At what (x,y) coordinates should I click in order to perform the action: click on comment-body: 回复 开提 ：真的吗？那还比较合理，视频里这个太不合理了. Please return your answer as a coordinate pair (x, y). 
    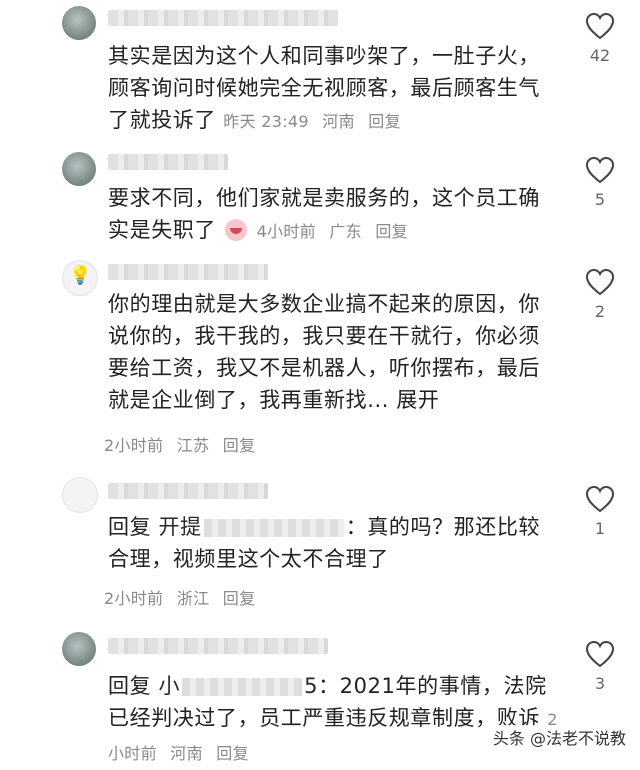
    Looking at the image, I should click on (333, 543).